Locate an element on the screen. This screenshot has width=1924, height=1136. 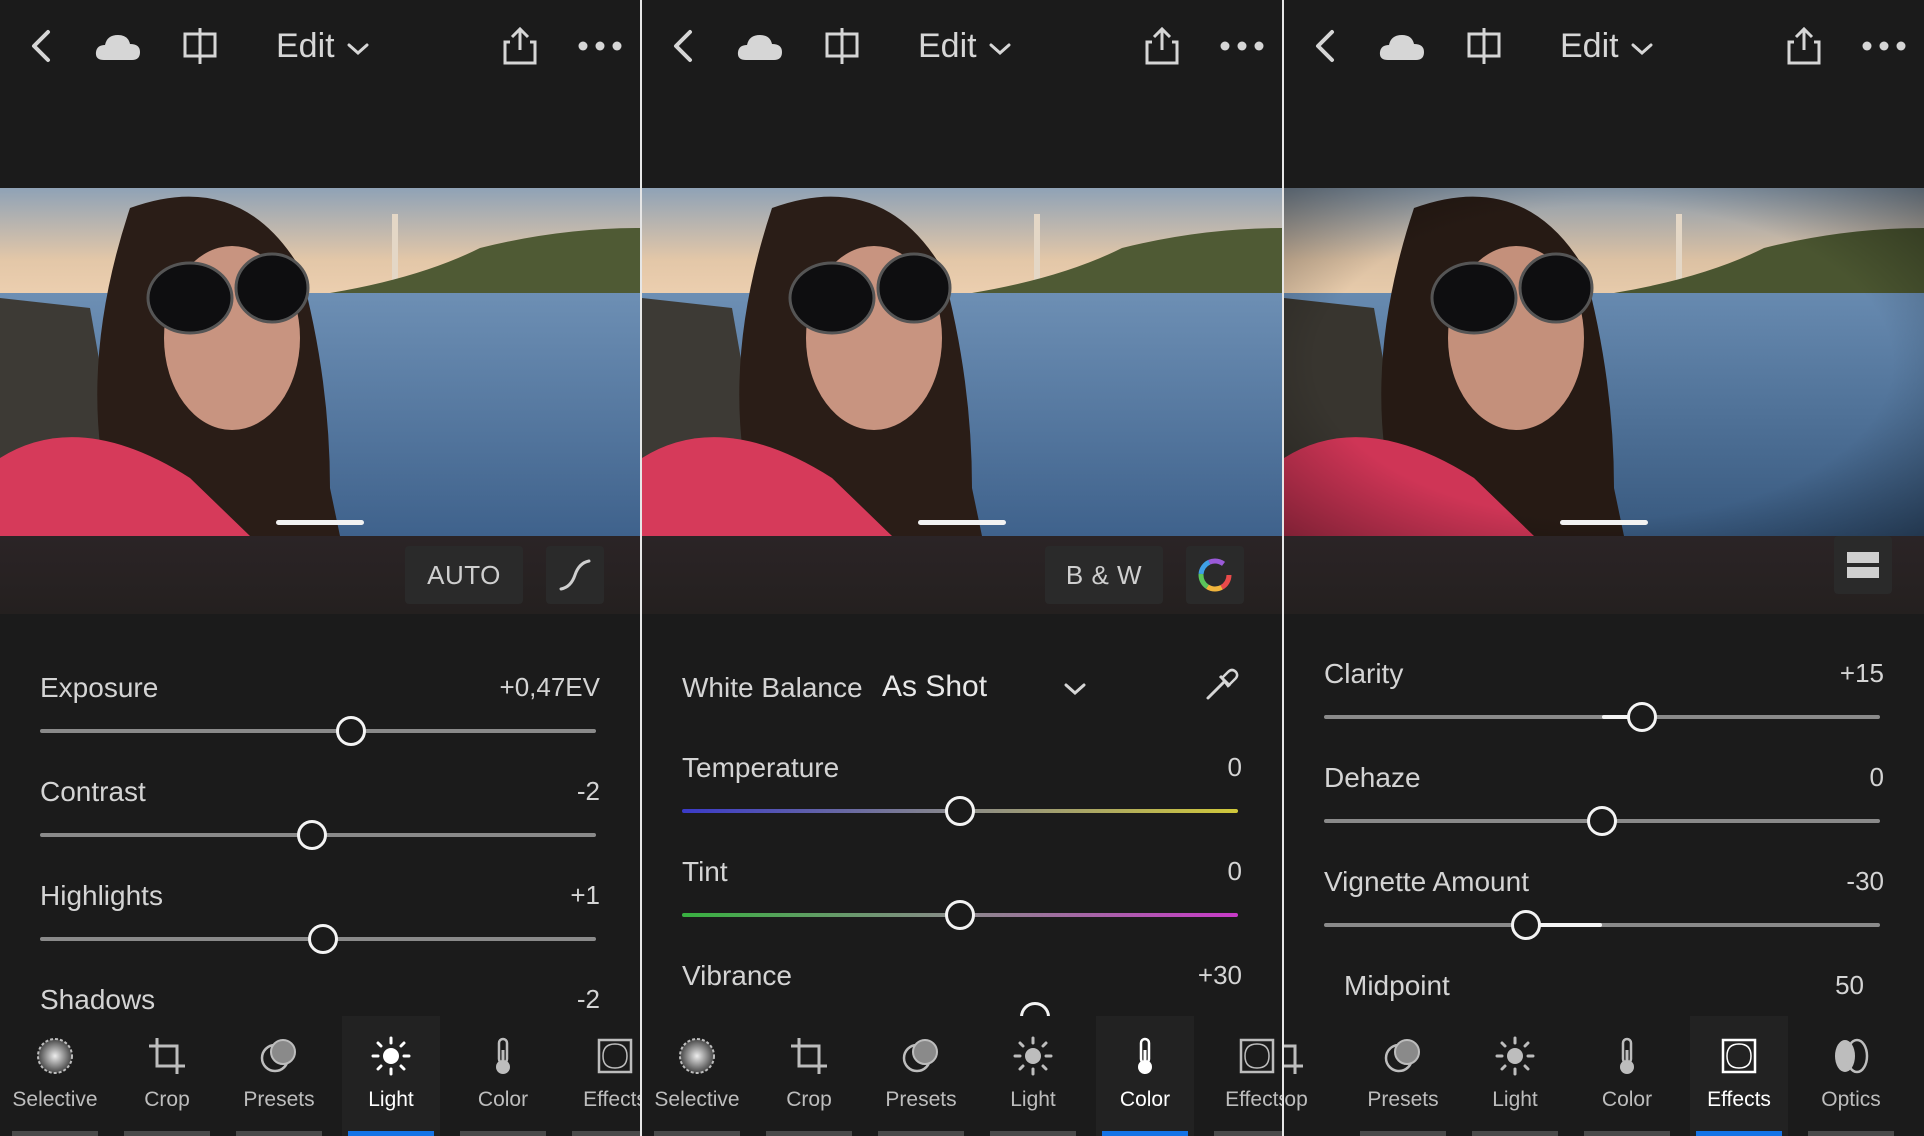
tool-band: B & W is located at coordinates (962, 575).